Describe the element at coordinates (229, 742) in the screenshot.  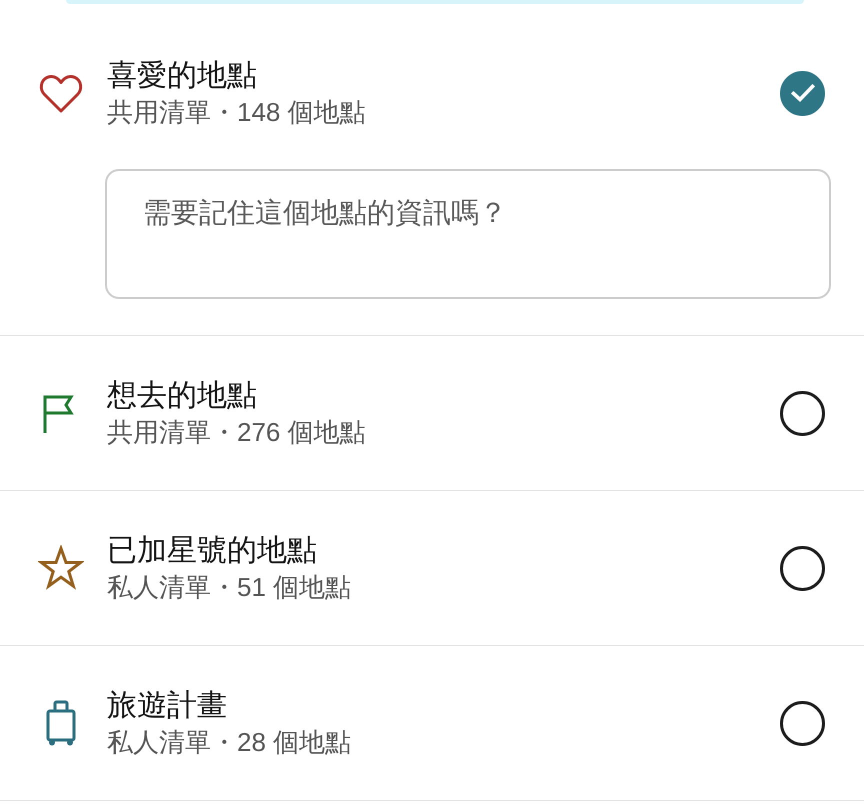
I see `list-subtitle: 私人清單・28 個地點` at that location.